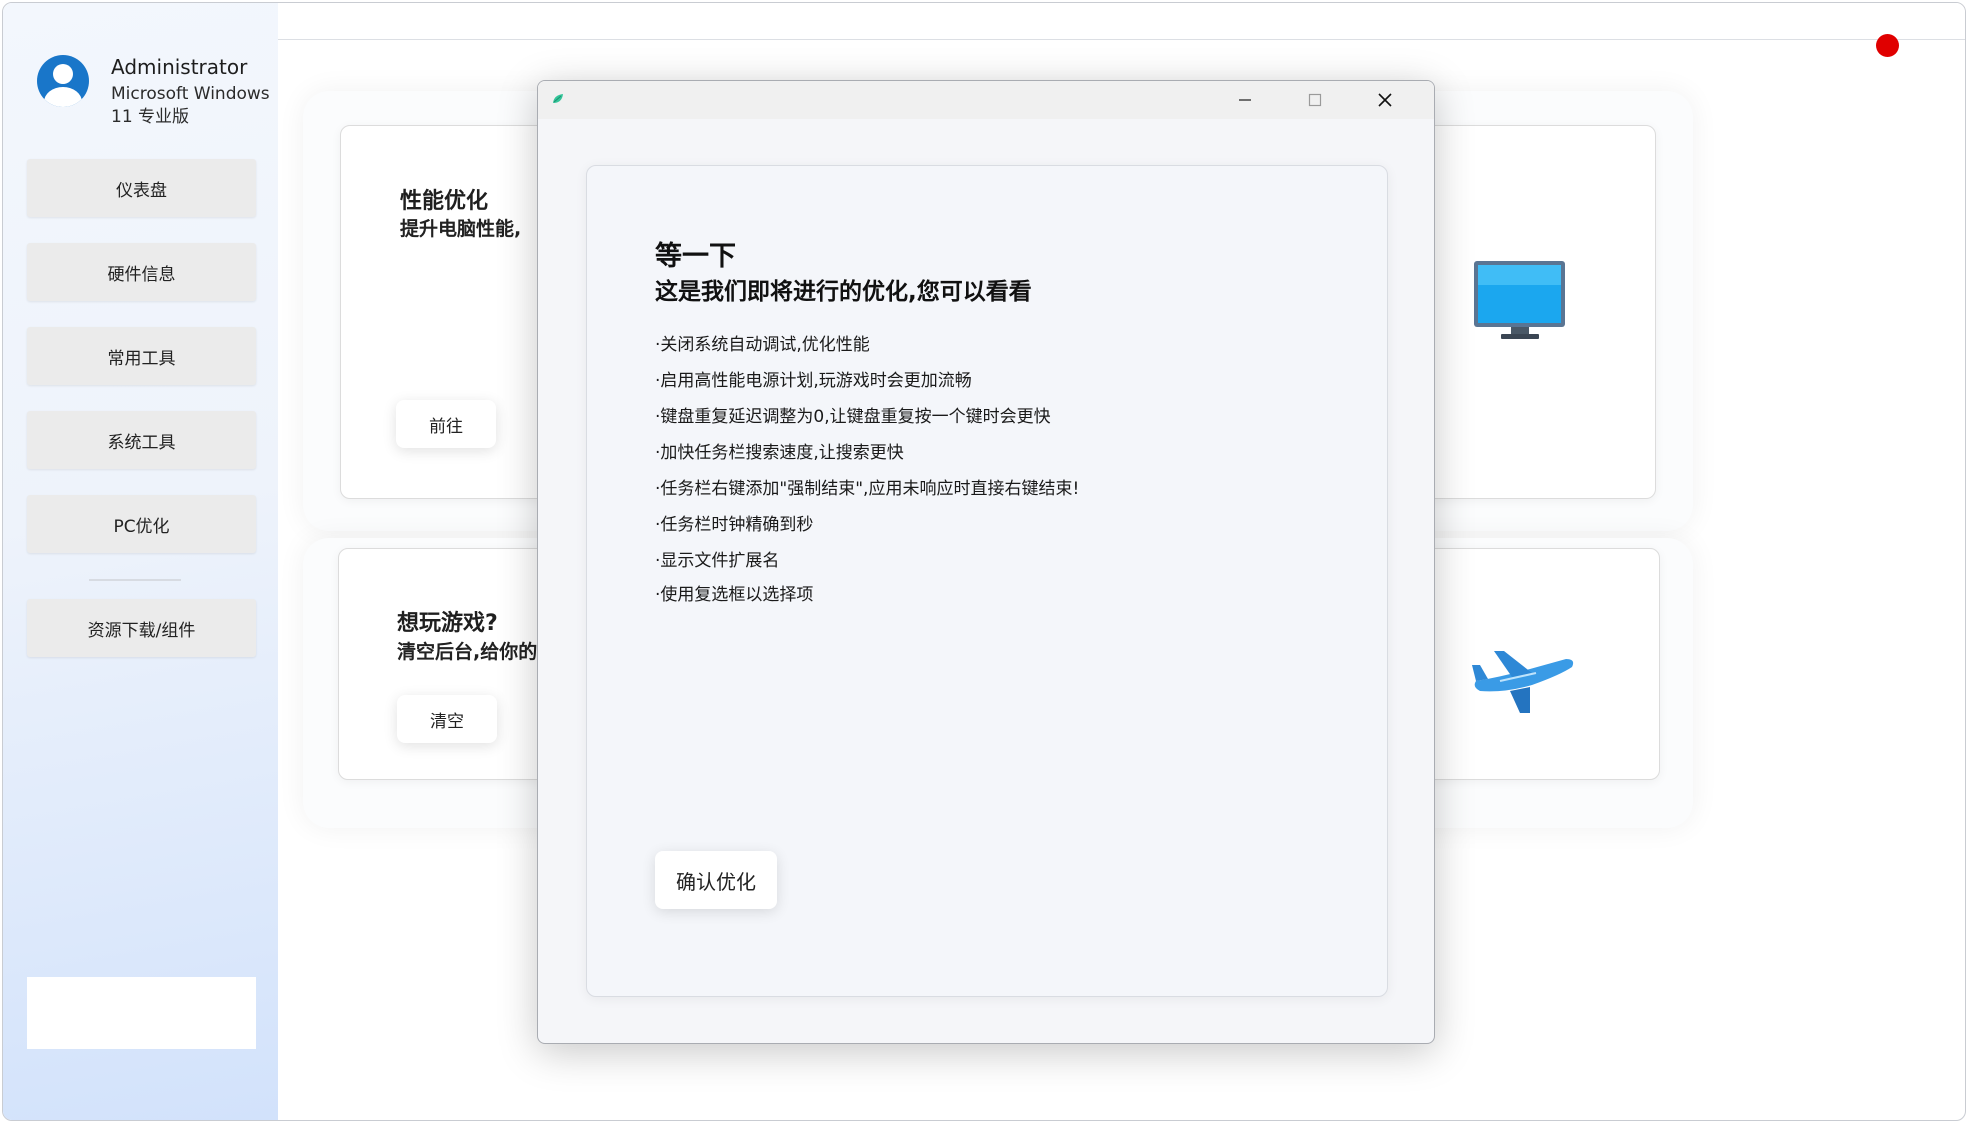 The height and width of the screenshot is (1123, 1967). Describe the element at coordinates (853, 417) in the screenshot. I see `optimization-item: ·键盘重复延迟调整为0,让键盘重复按一个键时会更快` at that location.